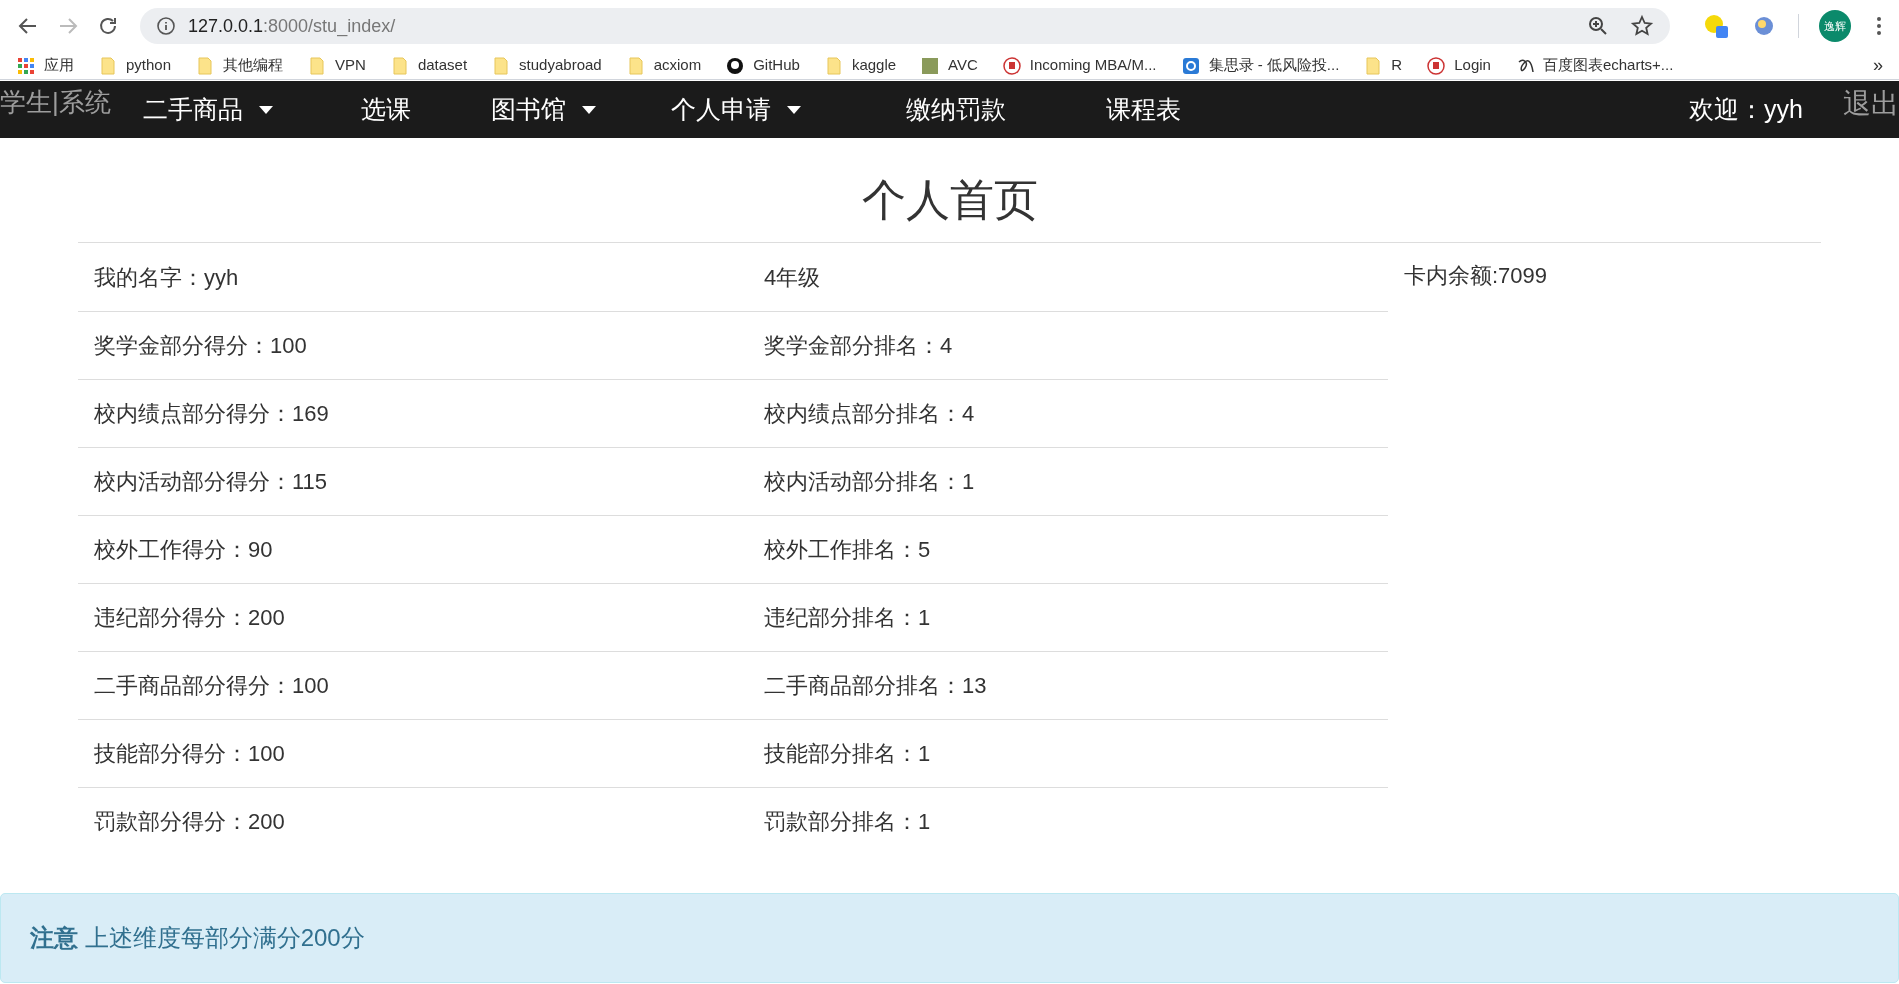  What do you see at coordinates (1190, 65) in the screenshot?
I see `square-logo-icon` at bounding box center [1190, 65].